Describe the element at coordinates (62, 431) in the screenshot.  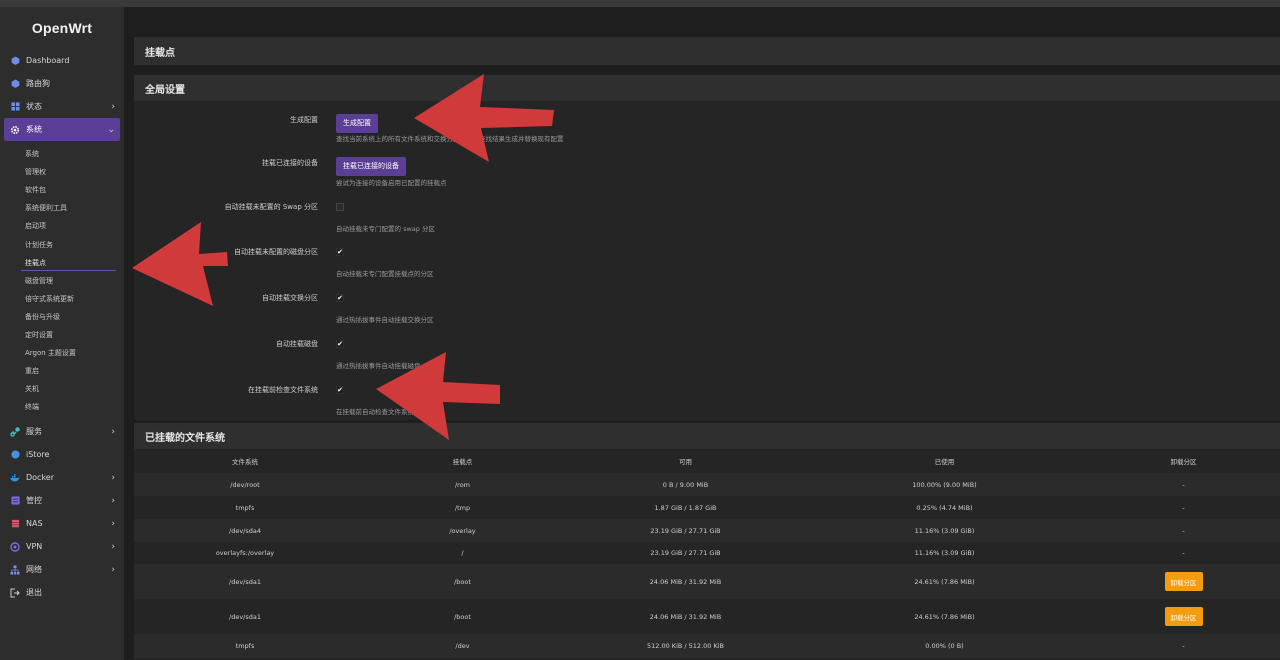
I see `nav-services: 服务 ›` at that location.